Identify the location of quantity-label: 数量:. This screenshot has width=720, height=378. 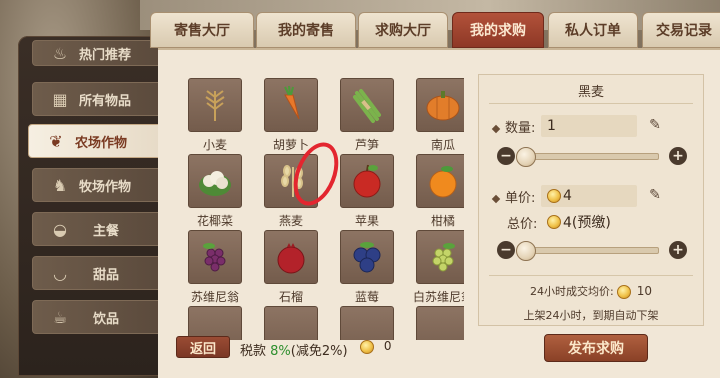
(520, 128).